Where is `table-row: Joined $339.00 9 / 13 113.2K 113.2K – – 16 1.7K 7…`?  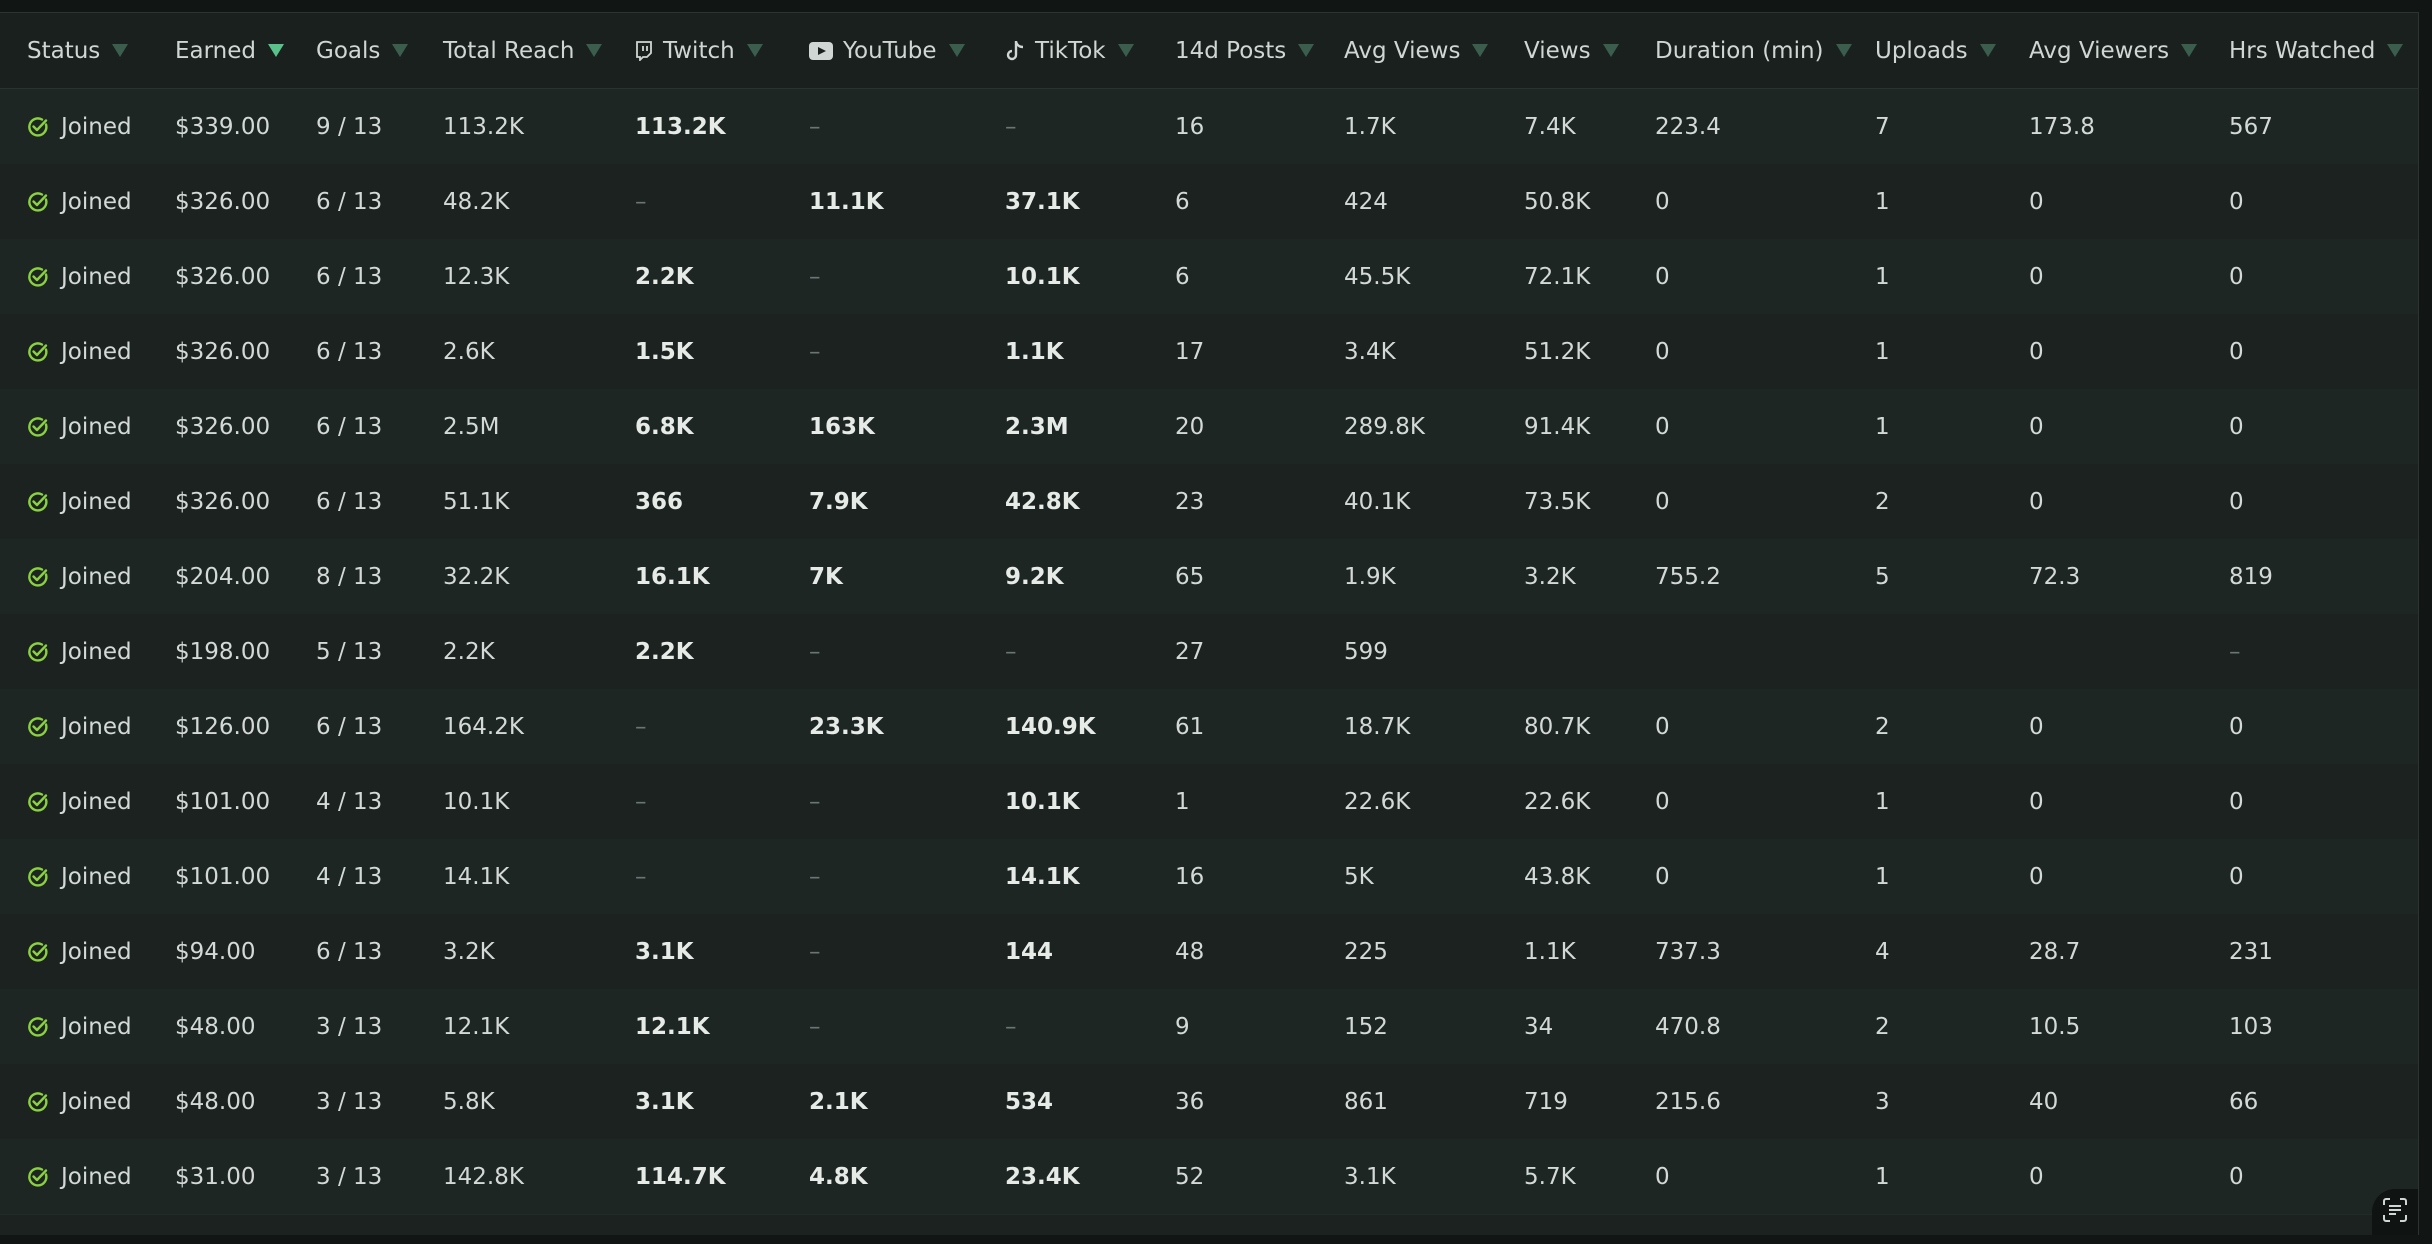 table-row: Joined $339.00 9 / 13 113.2K 113.2K – – 16 1.7K 7… is located at coordinates (1209, 127).